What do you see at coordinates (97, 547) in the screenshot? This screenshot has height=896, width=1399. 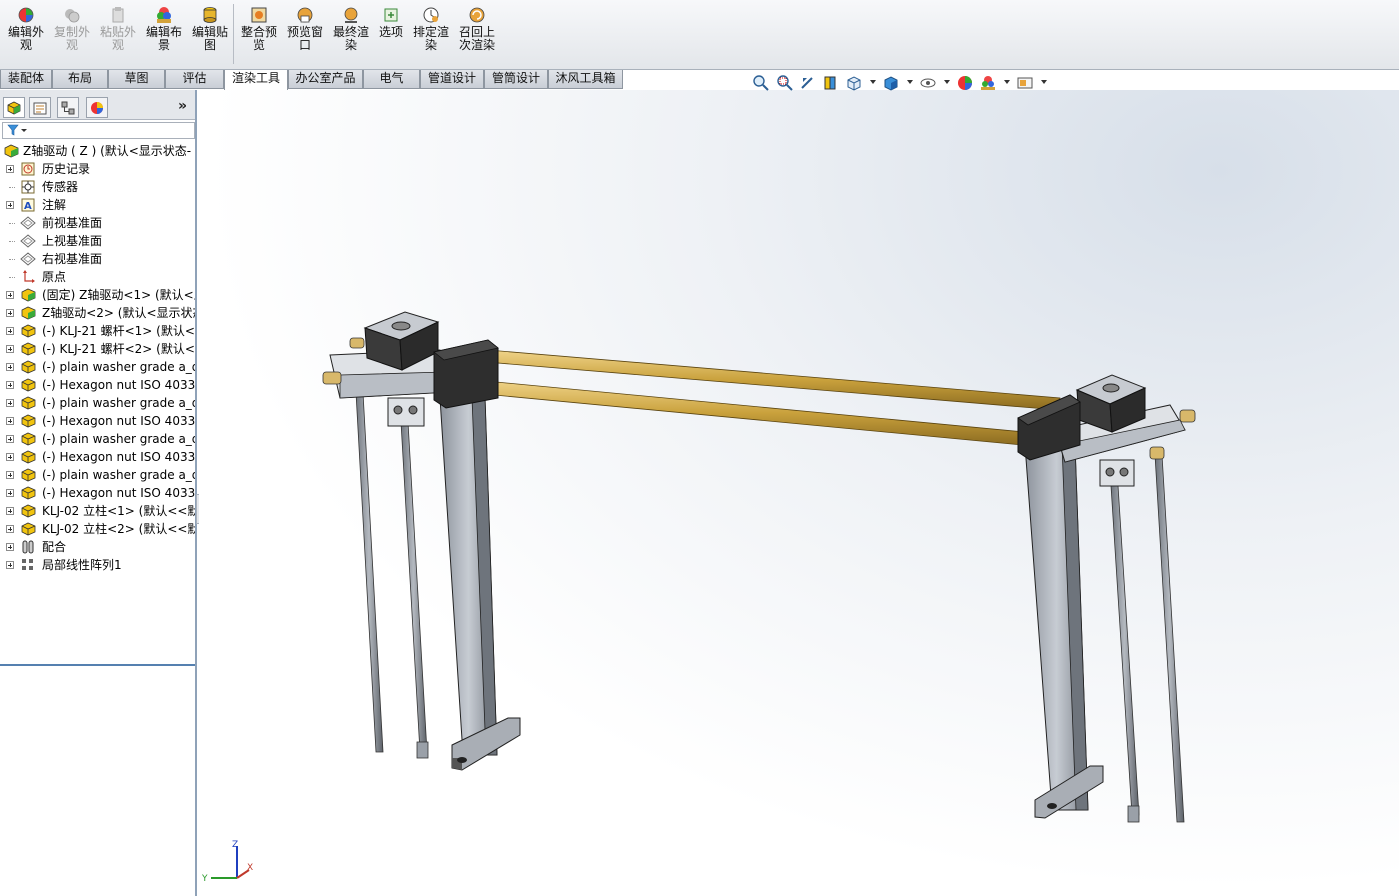 I see `tree-item: 配合` at bounding box center [97, 547].